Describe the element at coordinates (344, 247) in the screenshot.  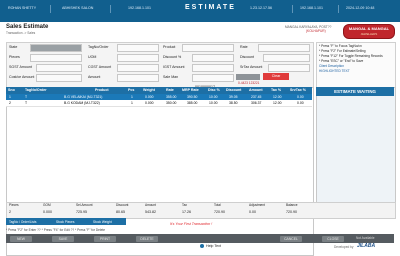
I see `developed-by: Developed by` at that location.